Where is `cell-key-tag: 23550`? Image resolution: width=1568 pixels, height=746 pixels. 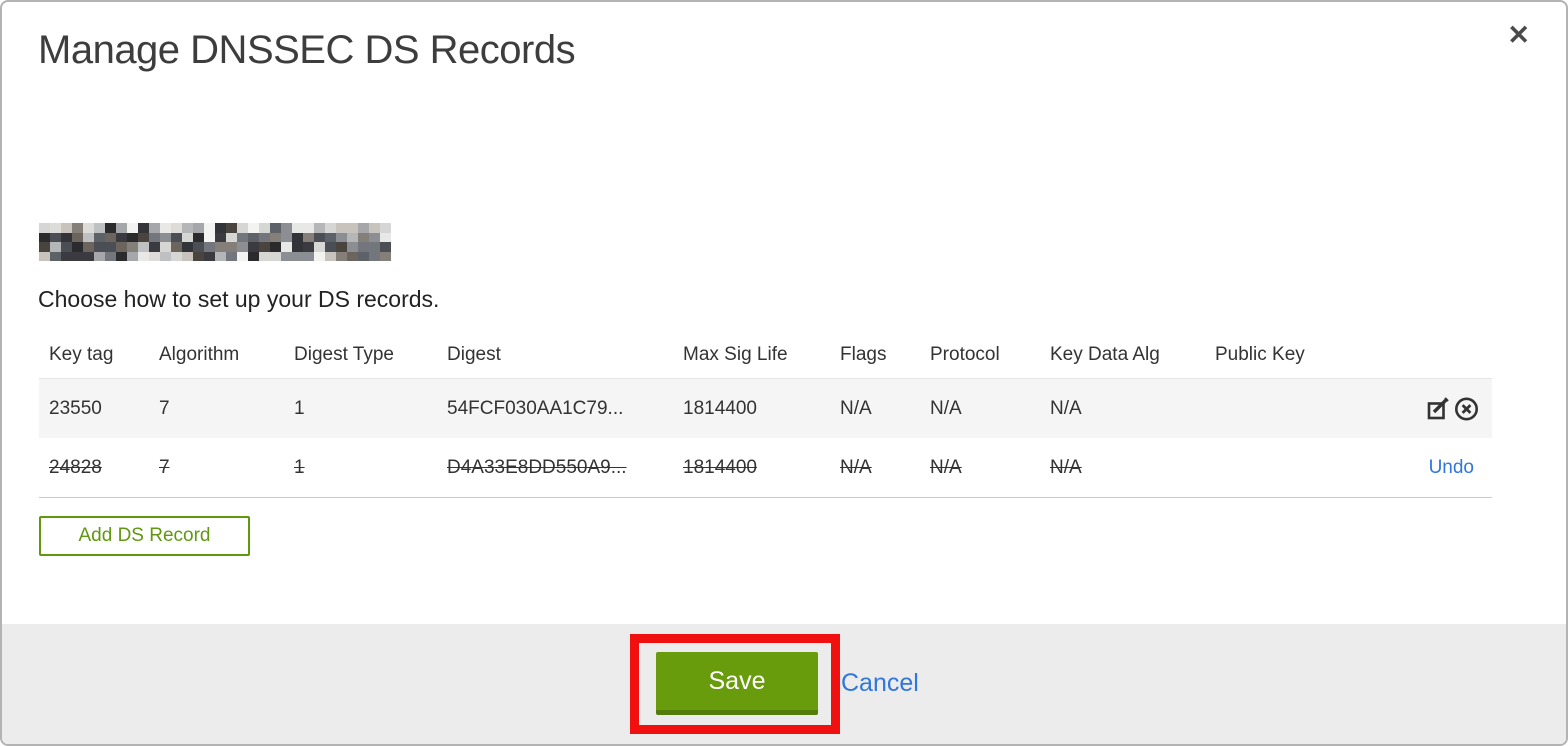 cell-key-tag: 23550 is located at coordinates (75, 408).